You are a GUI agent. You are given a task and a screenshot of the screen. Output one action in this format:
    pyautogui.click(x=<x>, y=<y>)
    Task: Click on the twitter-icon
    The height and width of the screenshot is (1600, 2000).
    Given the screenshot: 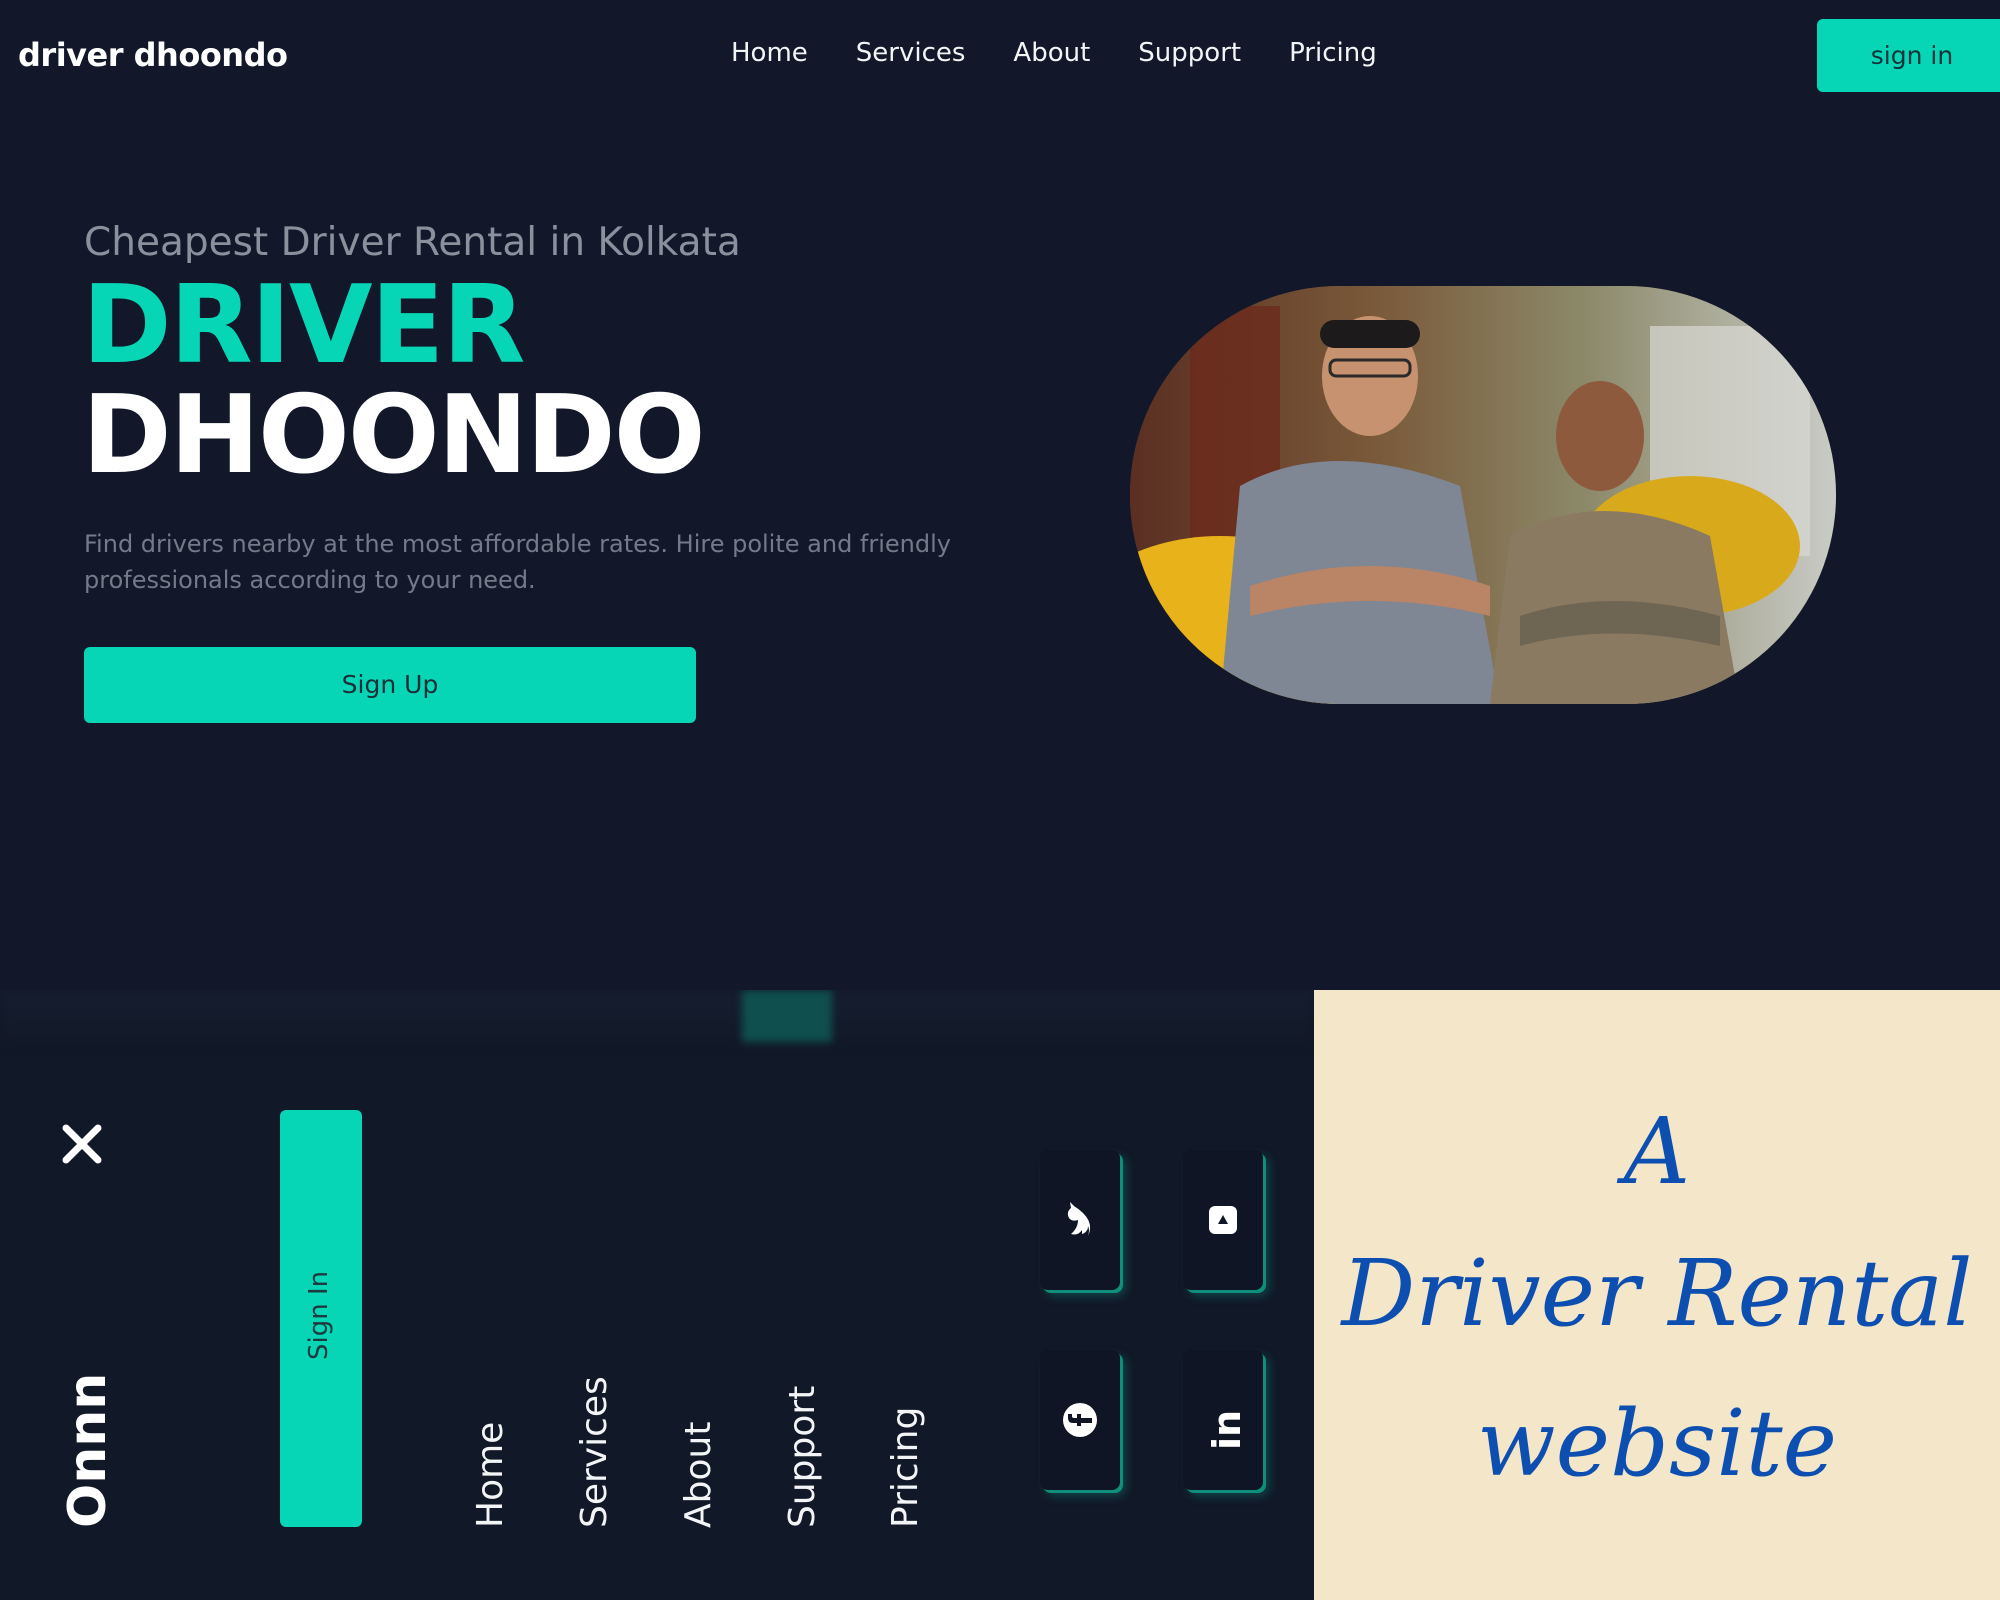 What is the action you would take?
    pyautogui.click(x=1079, y=1219)
    